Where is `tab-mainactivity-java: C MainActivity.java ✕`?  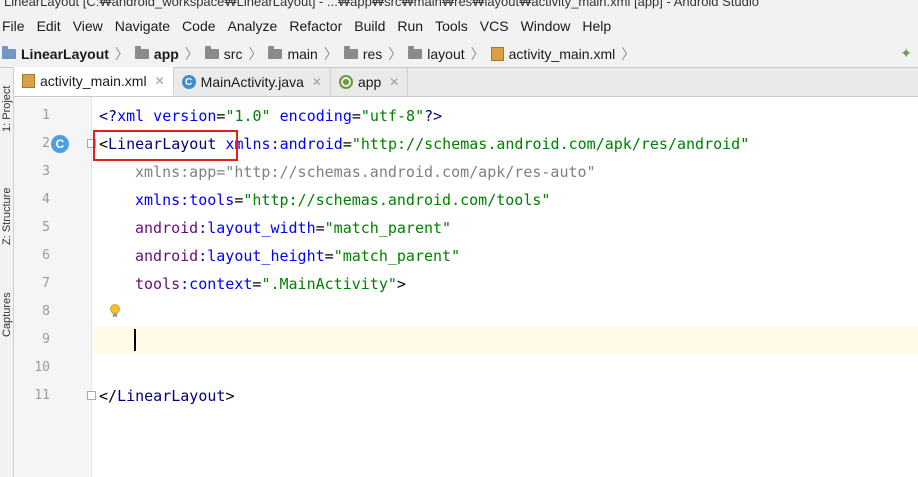 tab-mainactivity-java: C MainActivity.java ✕ is located at coordinates (252, 82).